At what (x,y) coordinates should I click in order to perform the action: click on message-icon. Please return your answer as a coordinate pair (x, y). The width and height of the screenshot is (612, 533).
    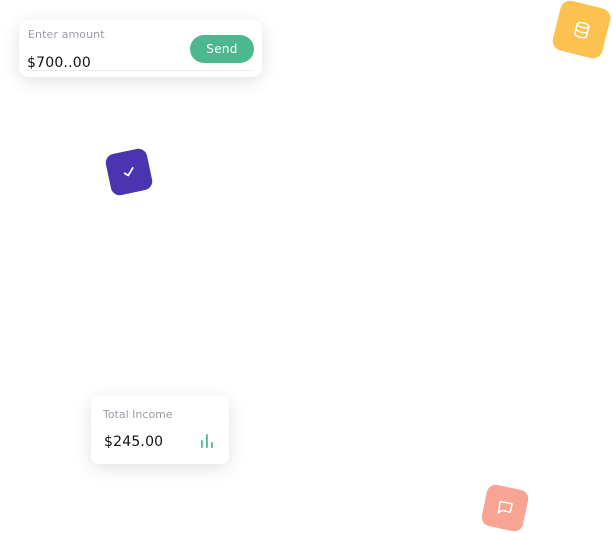
    Looking at the image, I should click on (505, 507).